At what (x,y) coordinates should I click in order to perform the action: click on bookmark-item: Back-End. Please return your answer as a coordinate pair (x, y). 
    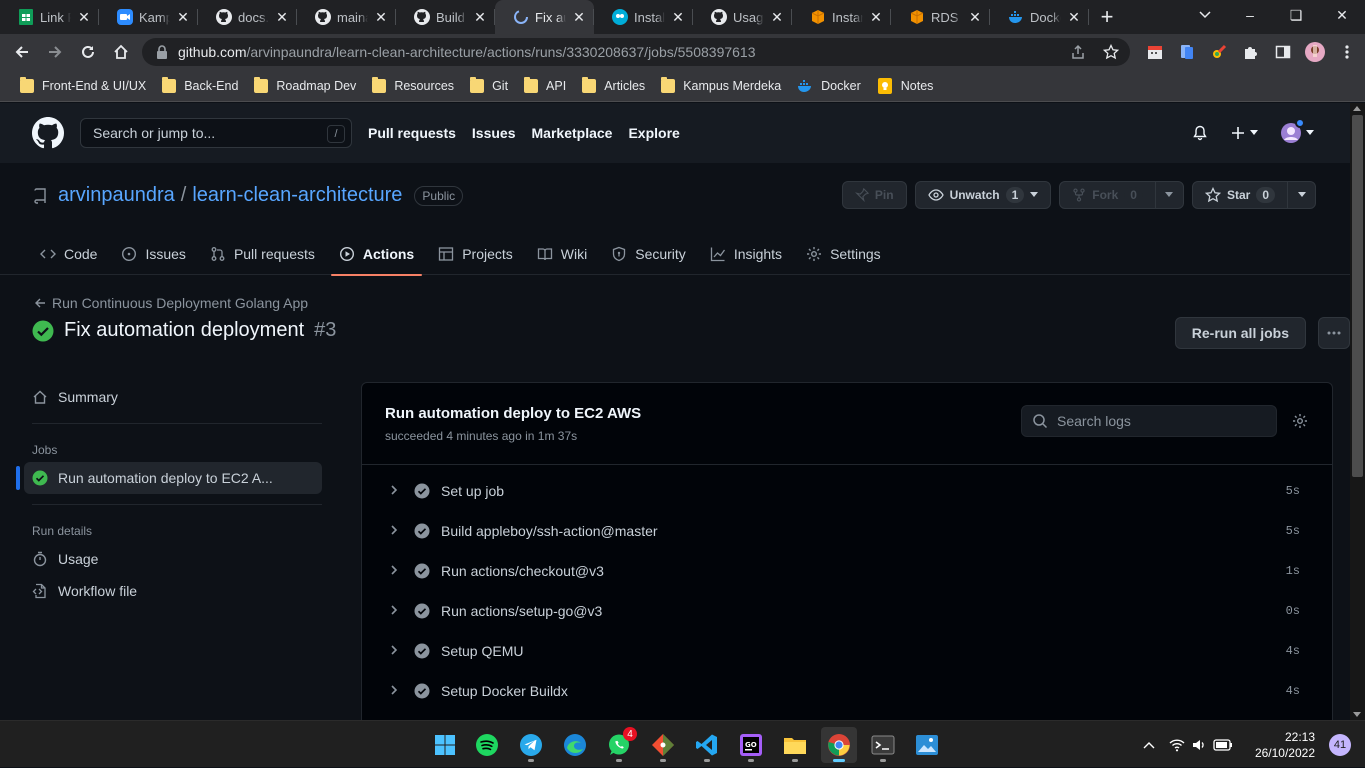
    Looking at the image, I should click on (200, 86).